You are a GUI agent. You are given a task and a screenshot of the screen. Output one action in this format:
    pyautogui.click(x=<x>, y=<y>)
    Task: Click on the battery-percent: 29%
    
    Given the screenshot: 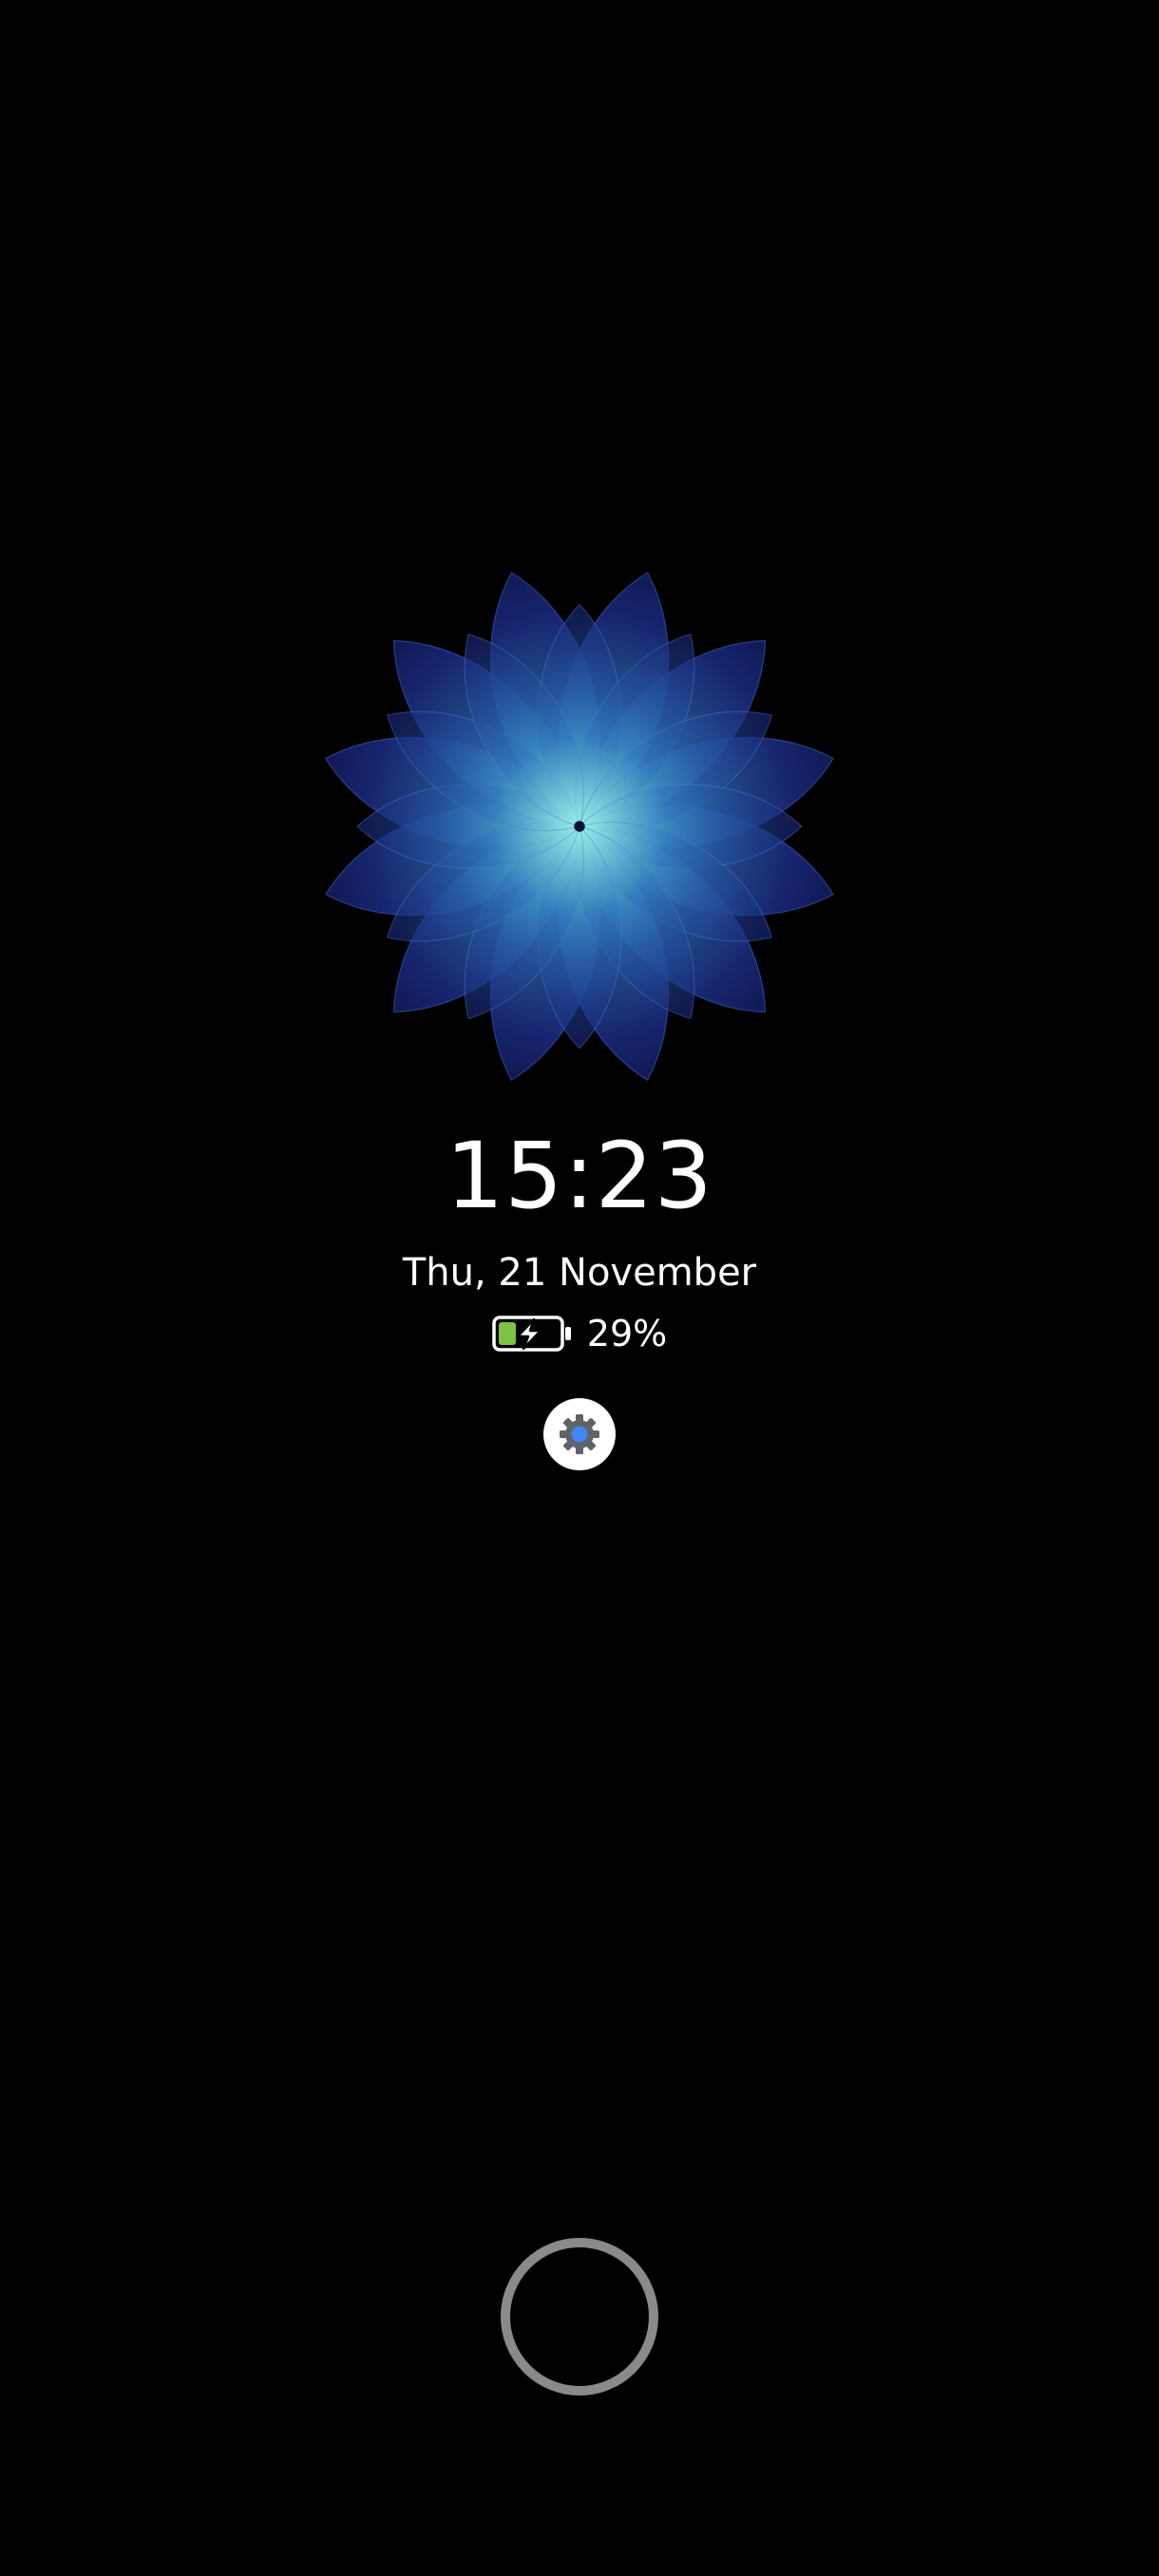 What is the action you would take?
    pyautogui.click(x=627, y=1333)
    